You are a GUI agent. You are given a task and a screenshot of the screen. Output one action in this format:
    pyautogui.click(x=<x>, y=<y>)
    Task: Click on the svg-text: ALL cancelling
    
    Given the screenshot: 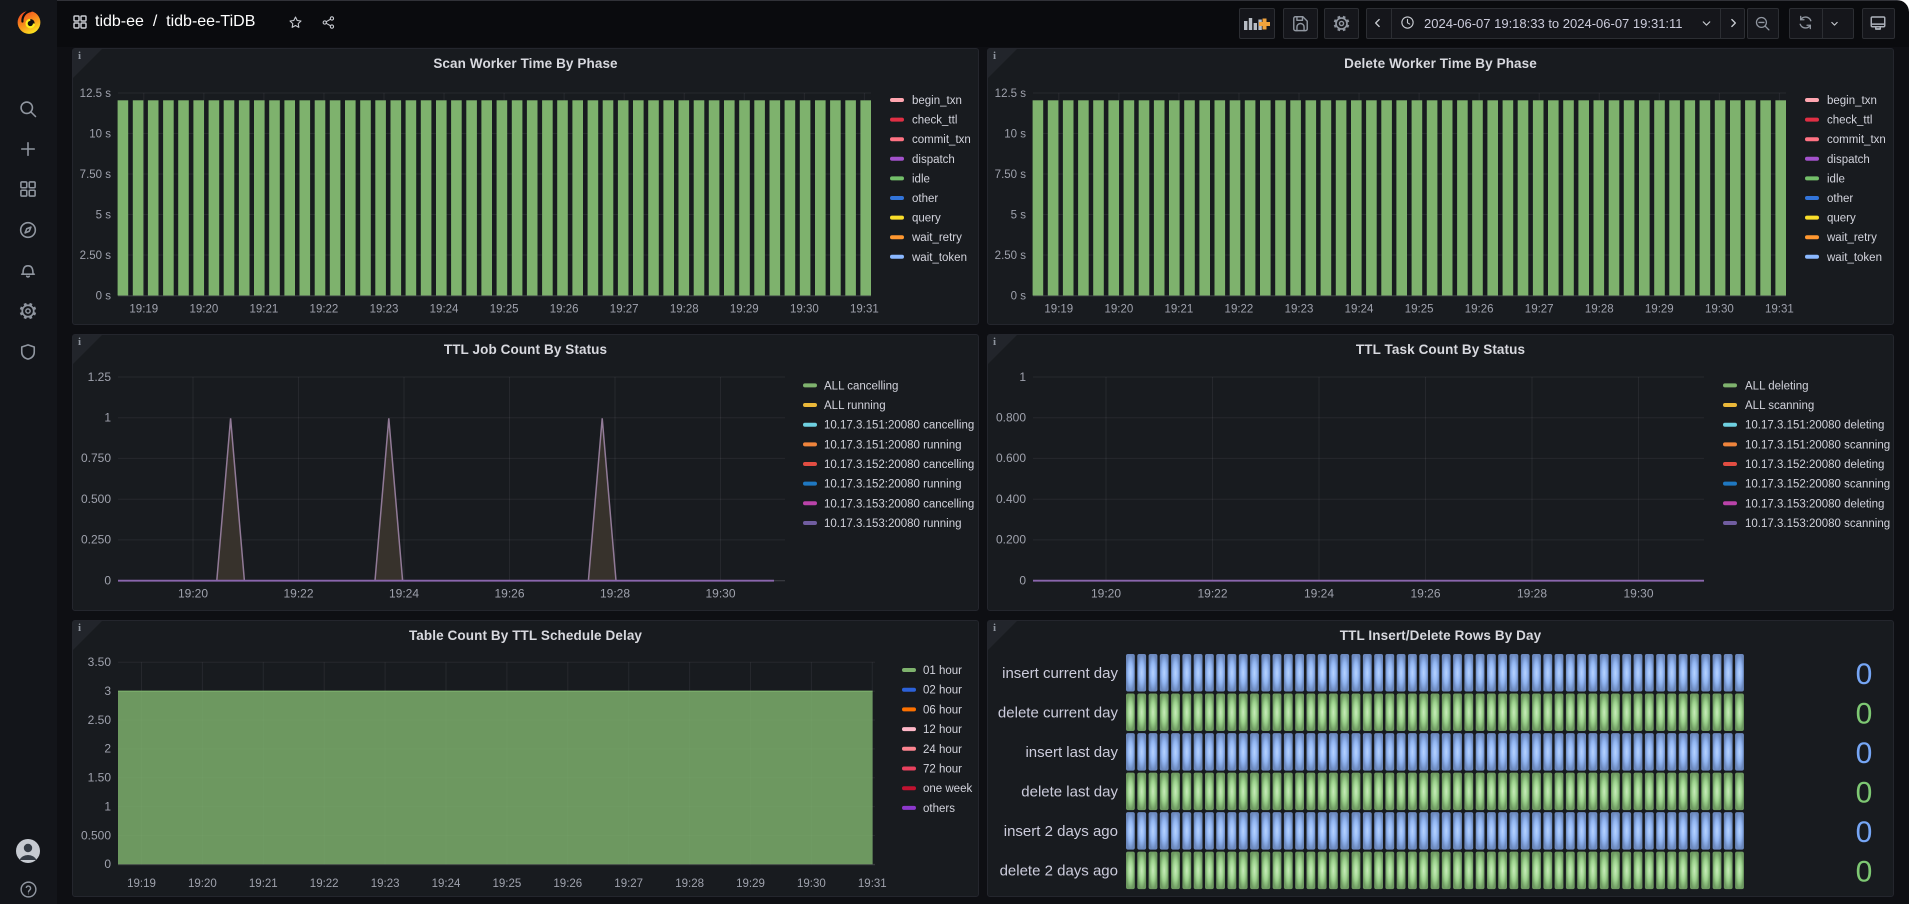 What is the action you would take?
    pyautogui.click(x=861, y=386)
    